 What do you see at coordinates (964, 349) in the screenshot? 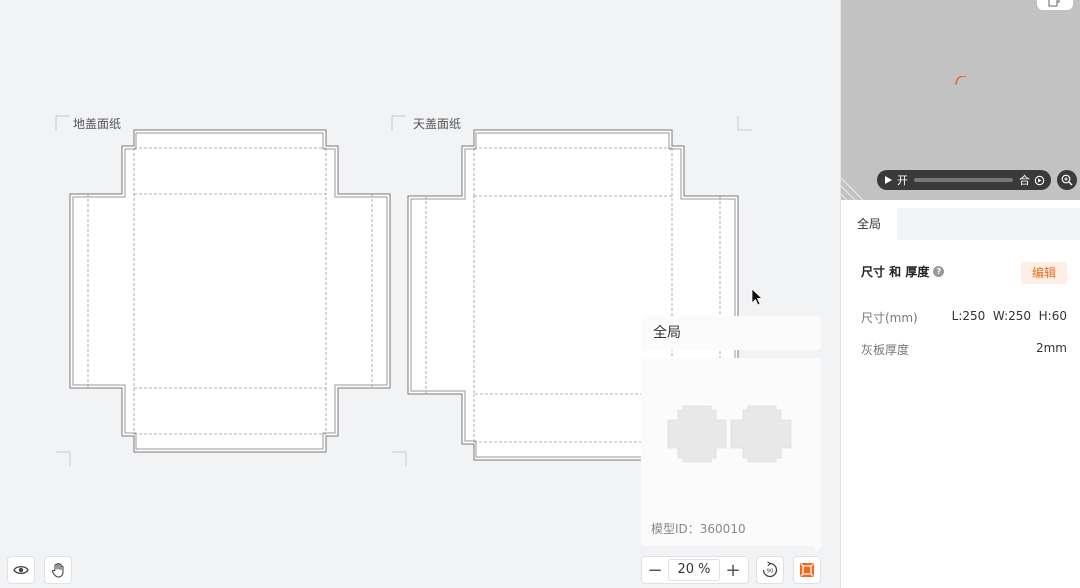
I see `board-thickness-row: 灰板厚度 2mm` at bounding box center [964, 349].